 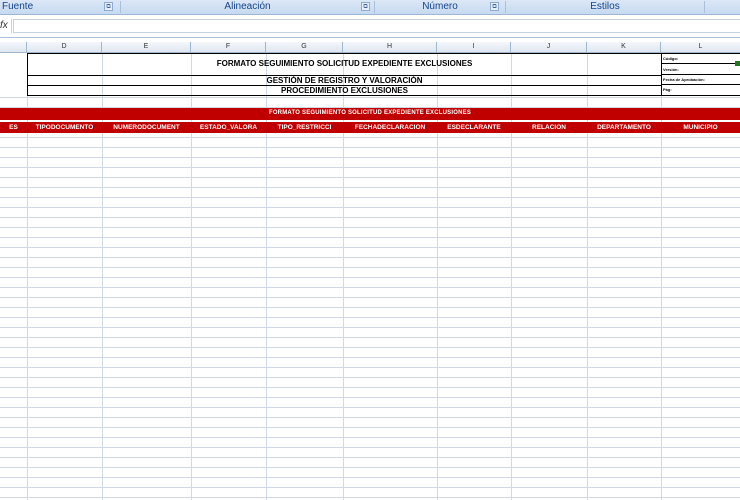 I want to click on column-header-l: L, so click(x=700, y=47).